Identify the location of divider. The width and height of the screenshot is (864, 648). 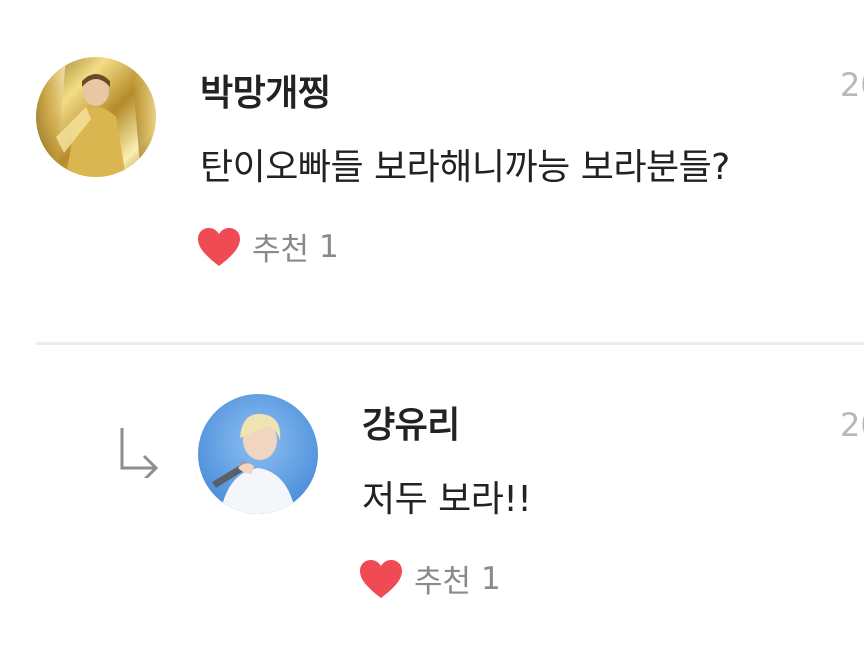
(450, 343).